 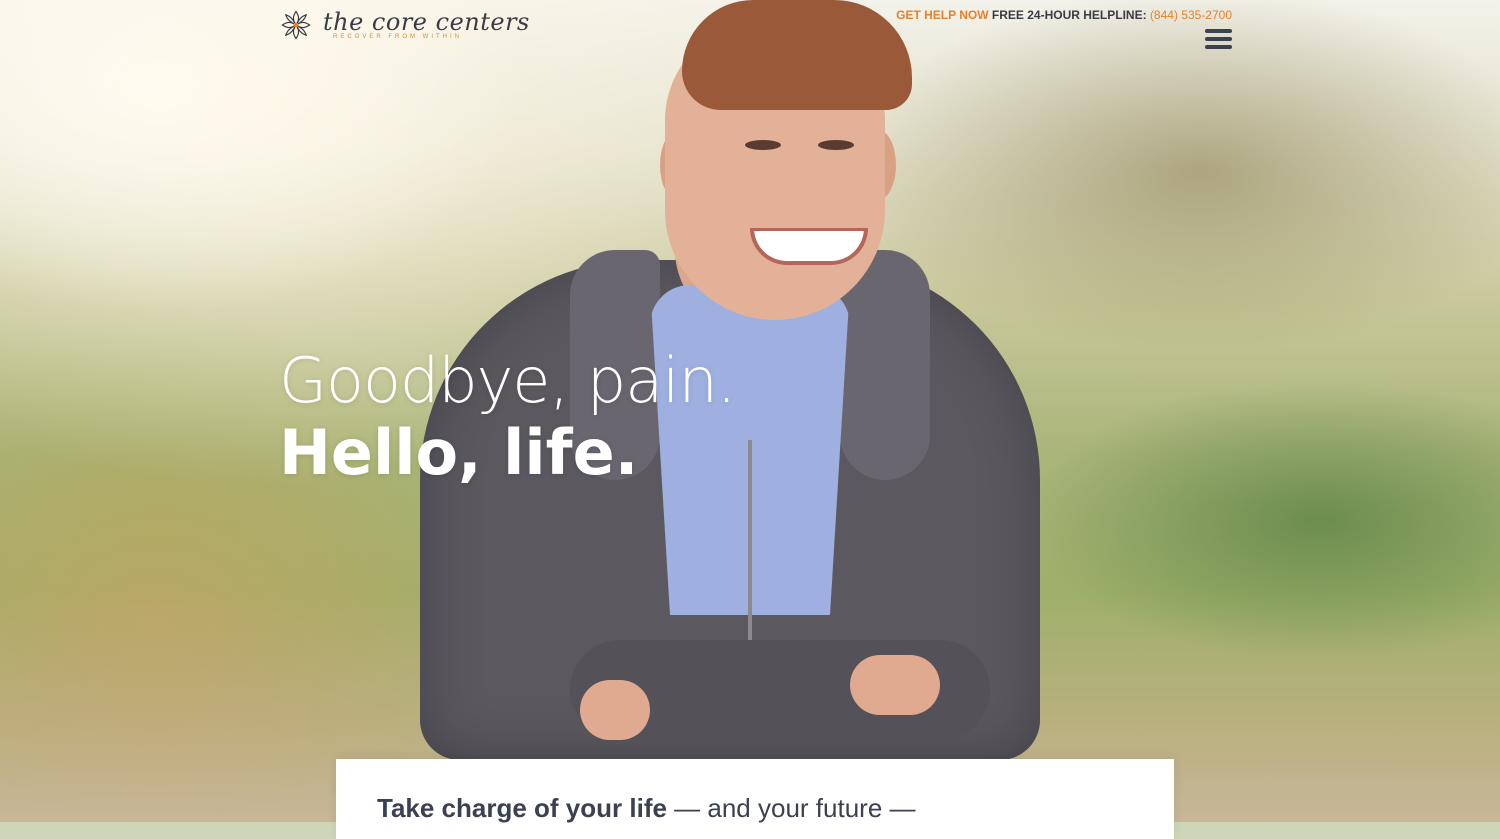 I want to click on helpline-label: FREE 24-HOUR HELPLINE:, so click(x=1069, y=15).